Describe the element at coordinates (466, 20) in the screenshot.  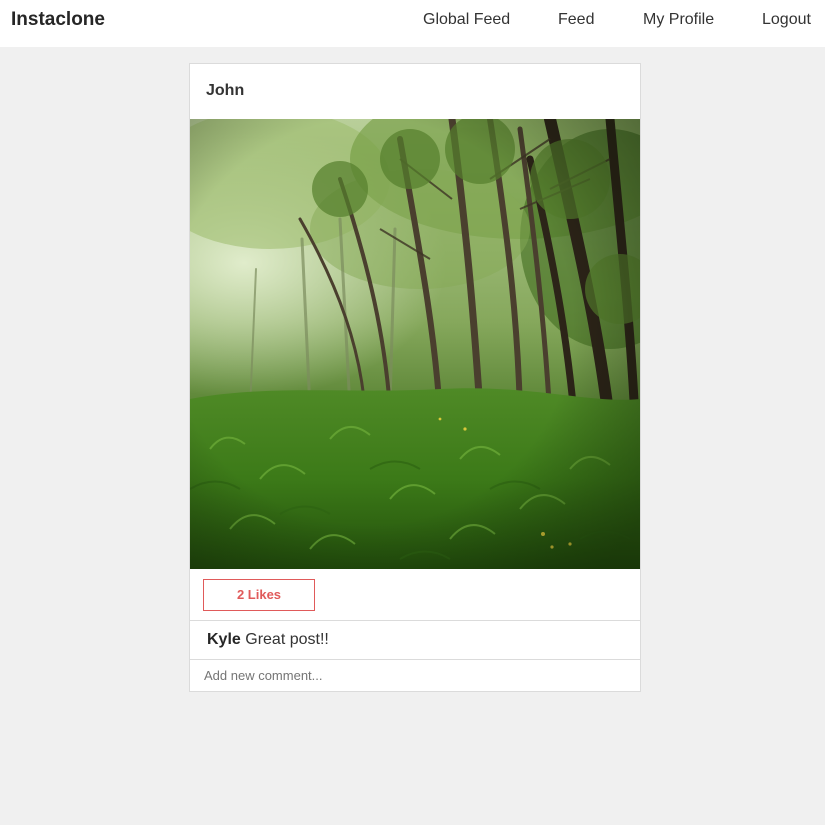
I see `nav-global-feed: Global Feed` at that location.